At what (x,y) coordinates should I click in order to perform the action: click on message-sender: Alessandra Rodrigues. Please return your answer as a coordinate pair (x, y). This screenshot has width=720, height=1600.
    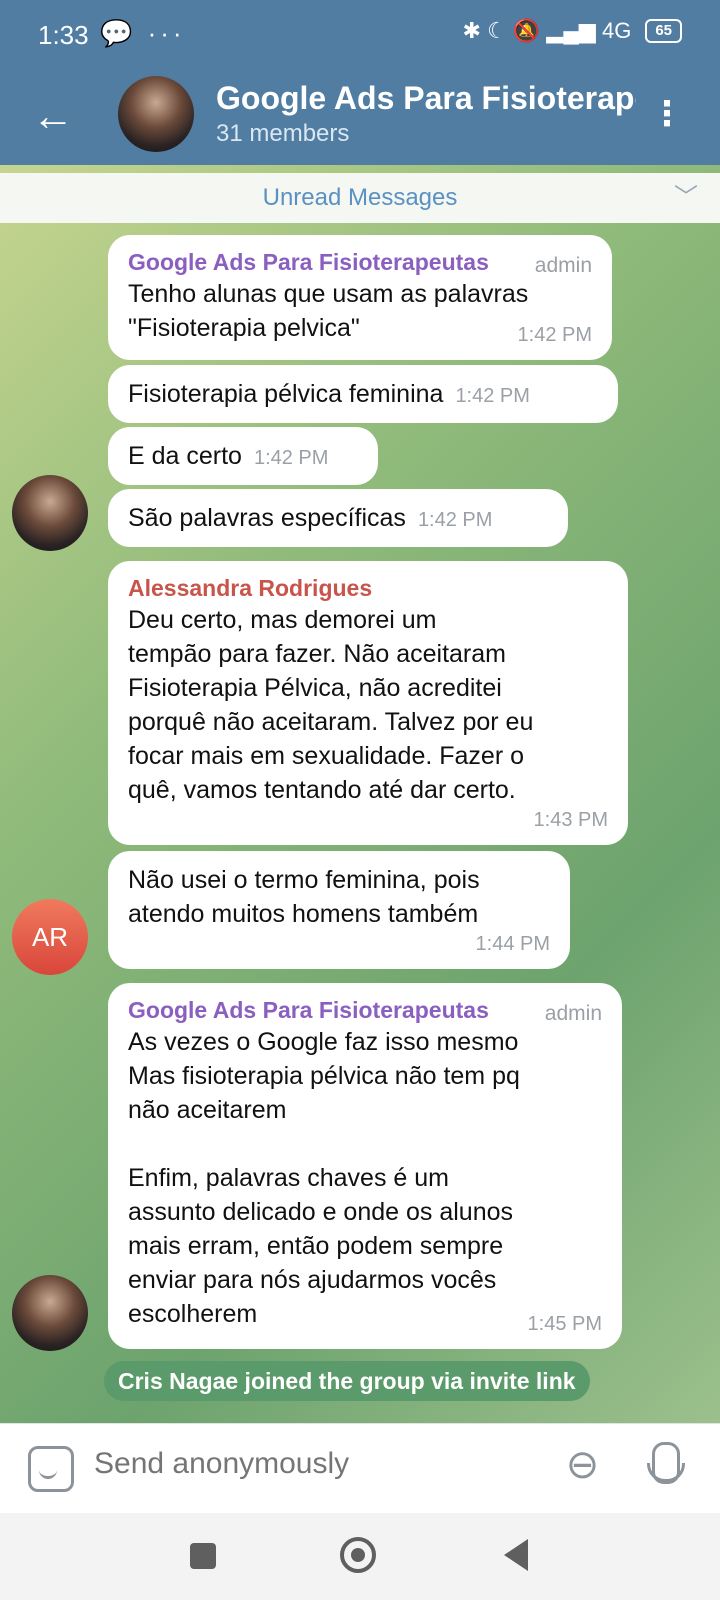
    Looking at the image, I should click on (368, 588).